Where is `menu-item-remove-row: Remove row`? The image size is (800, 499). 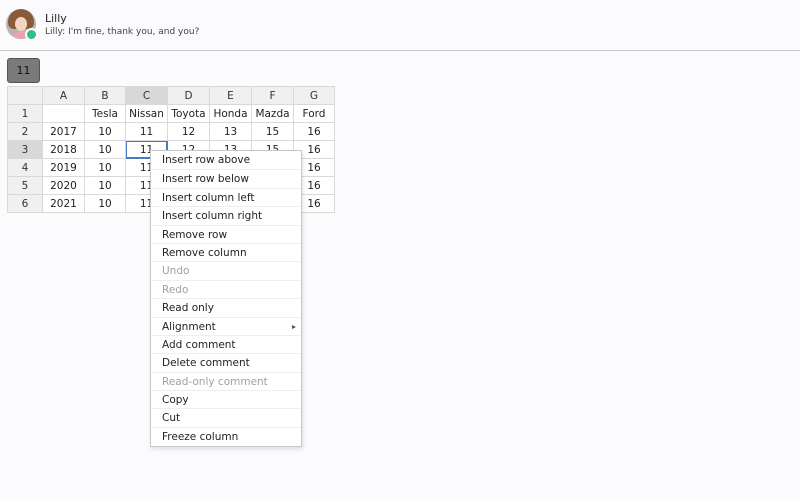 menu-item-remove-row: Remove row is located at coordinates (226, 233).